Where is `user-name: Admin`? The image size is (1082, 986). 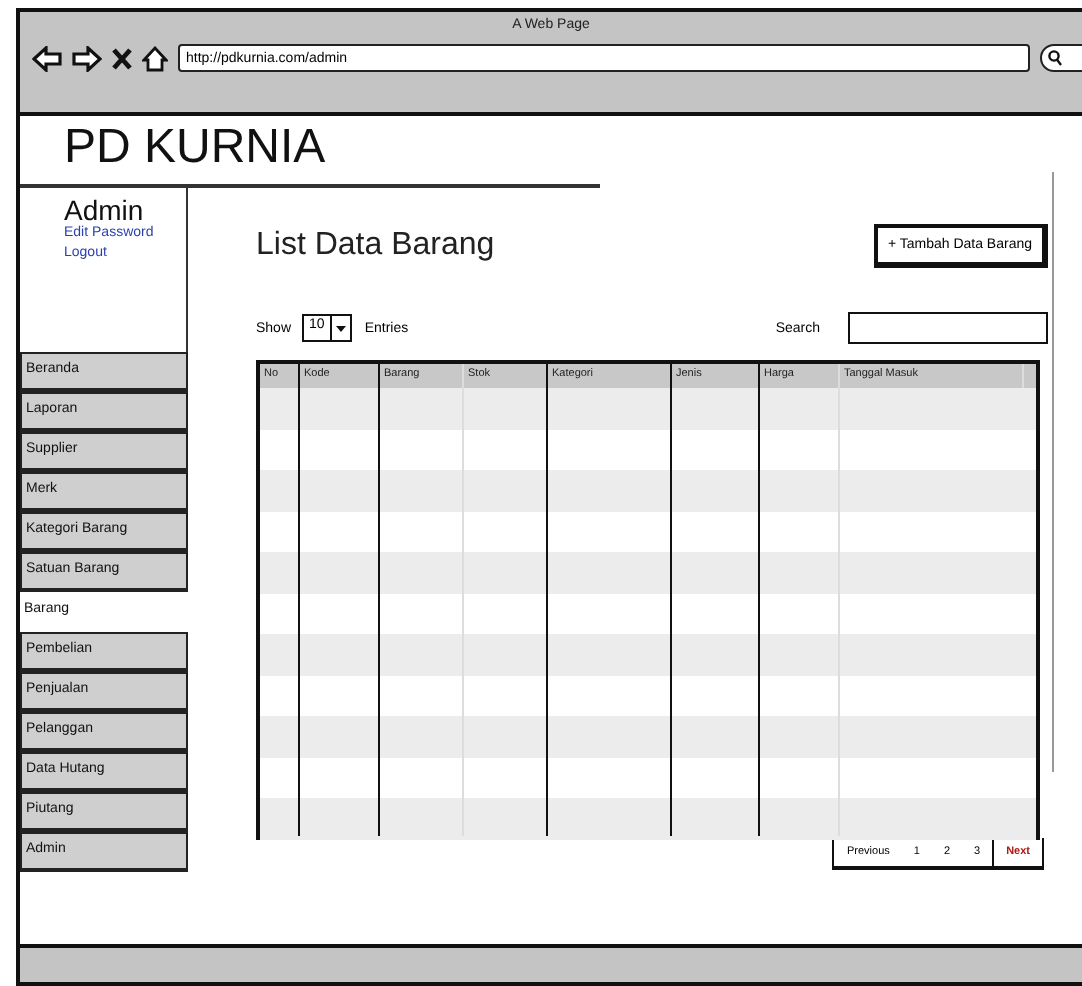
user-name: Admin is located at coordinates (104, 210).